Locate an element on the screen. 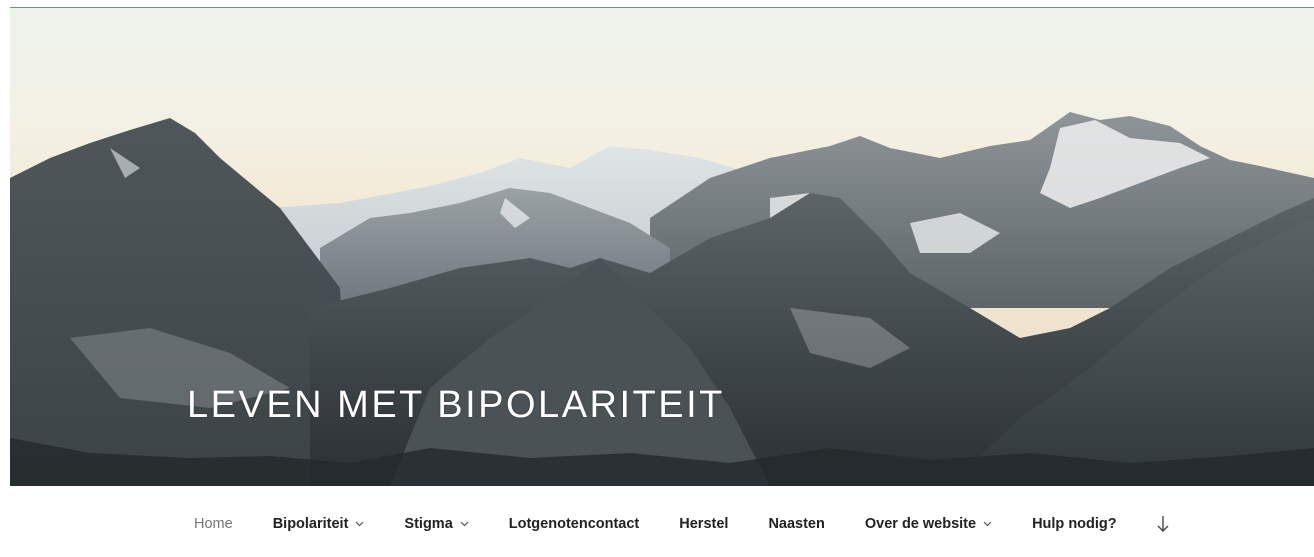 The image size is (1314, 557). arrow-down-icon is located at coordinates (1163, 524).